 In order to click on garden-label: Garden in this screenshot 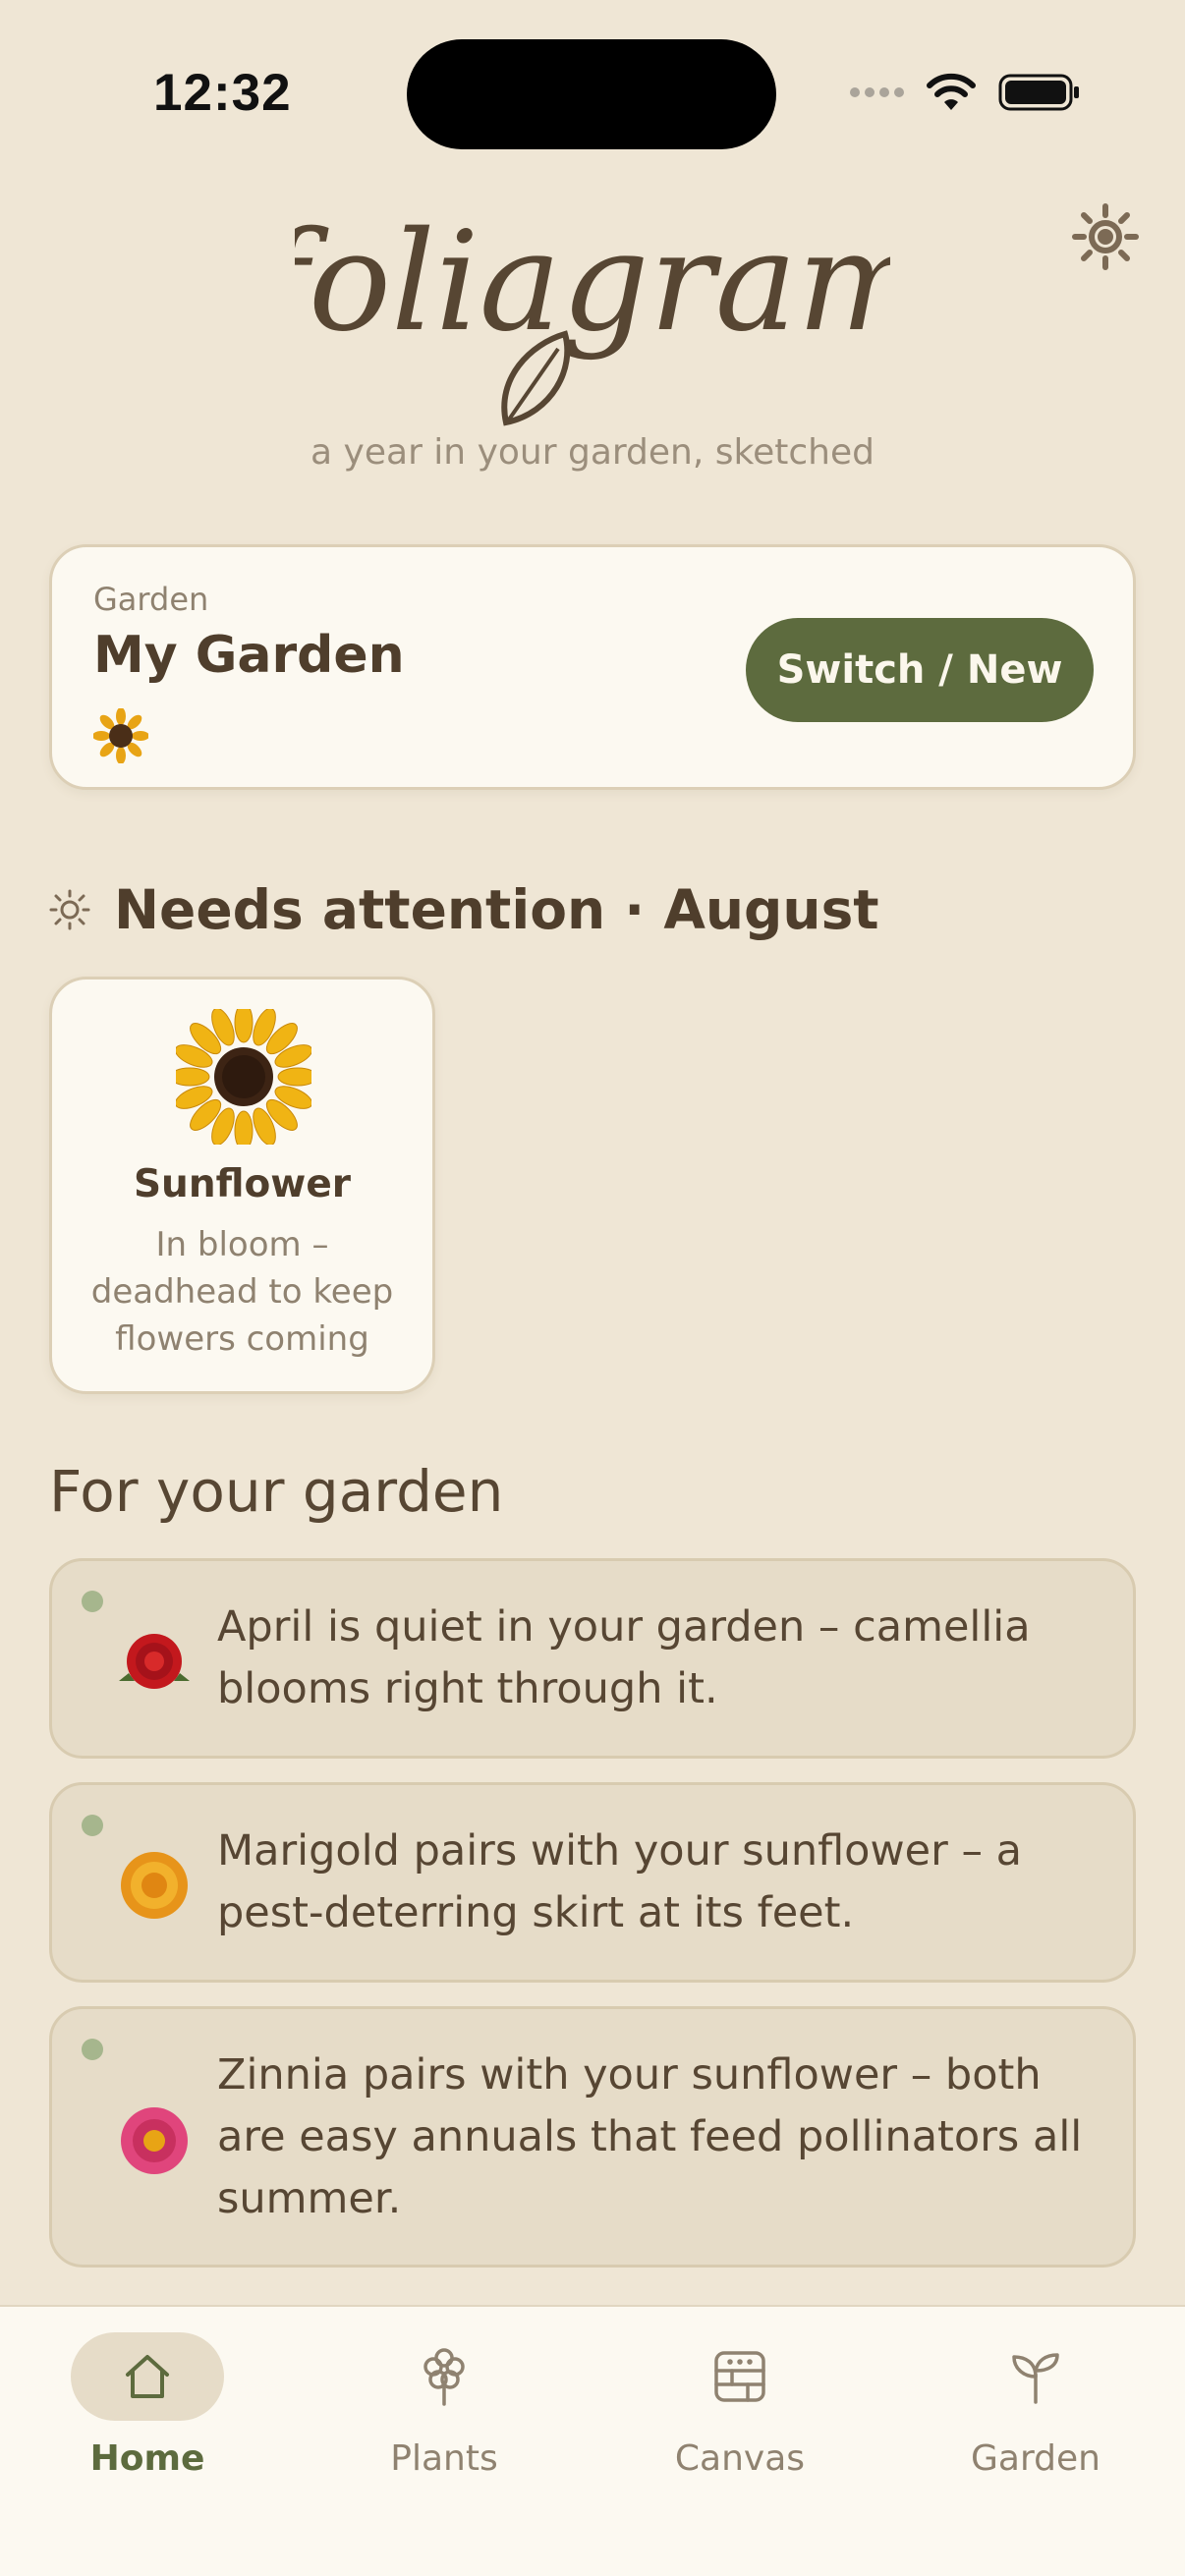, I will do `click(151, 599)`.